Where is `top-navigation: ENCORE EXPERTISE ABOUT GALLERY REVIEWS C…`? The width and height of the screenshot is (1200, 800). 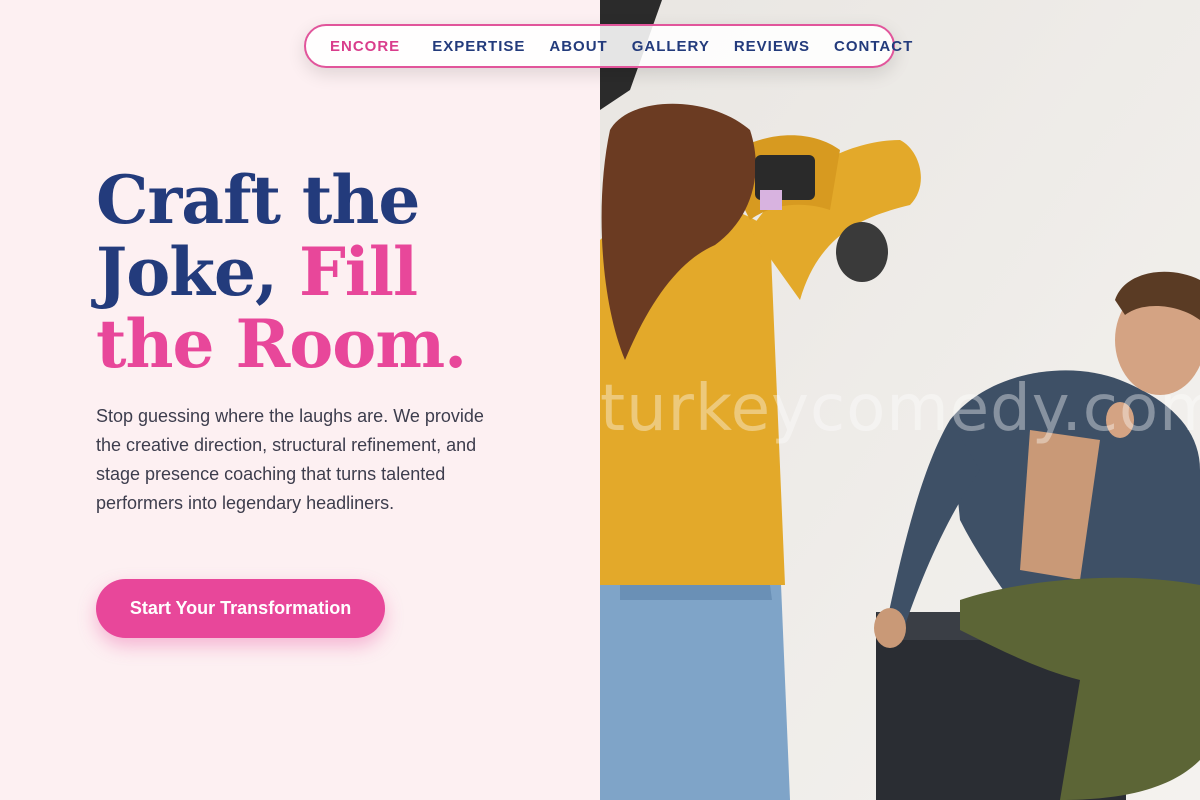 top-navigation: ENCORE EXPERTISE ABOUT GALLERY REVIEWS C… is located at coordinates (608, 46).